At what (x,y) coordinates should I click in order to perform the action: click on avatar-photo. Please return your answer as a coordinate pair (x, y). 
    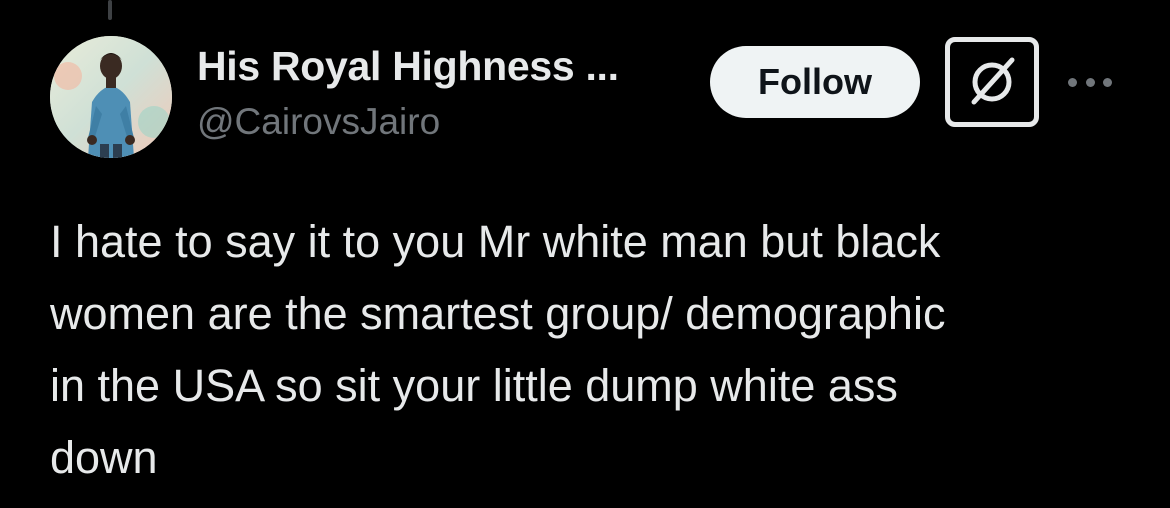
    Looking at the image, I should click on (111, 97).